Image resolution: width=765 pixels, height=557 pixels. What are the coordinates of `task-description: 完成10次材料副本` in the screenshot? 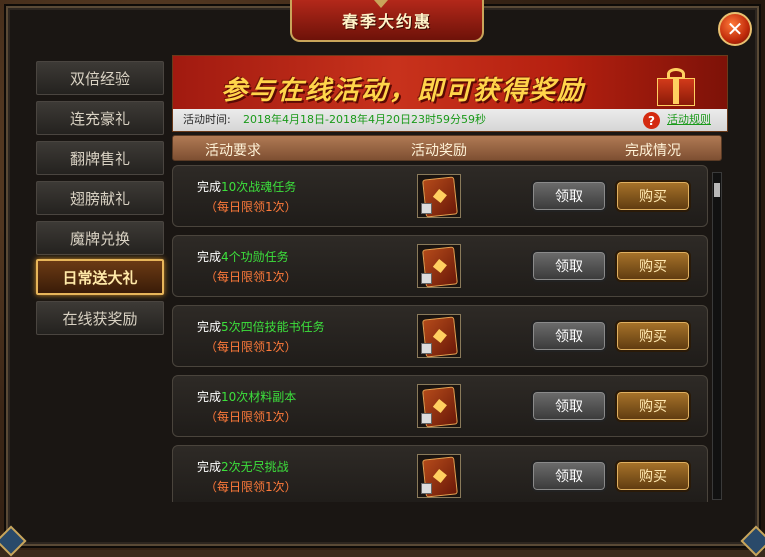 It's located at (247, 397).